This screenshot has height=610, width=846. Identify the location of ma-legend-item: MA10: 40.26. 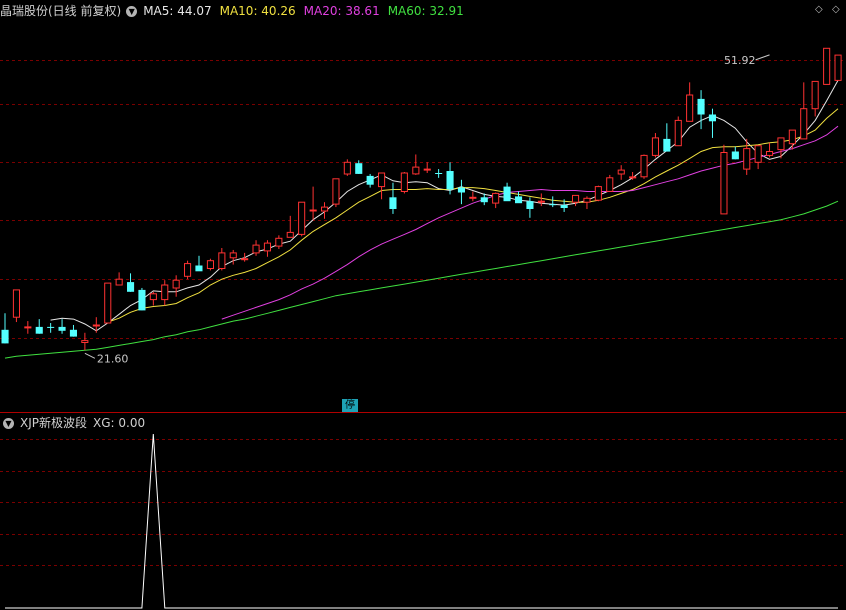
(257, 11).